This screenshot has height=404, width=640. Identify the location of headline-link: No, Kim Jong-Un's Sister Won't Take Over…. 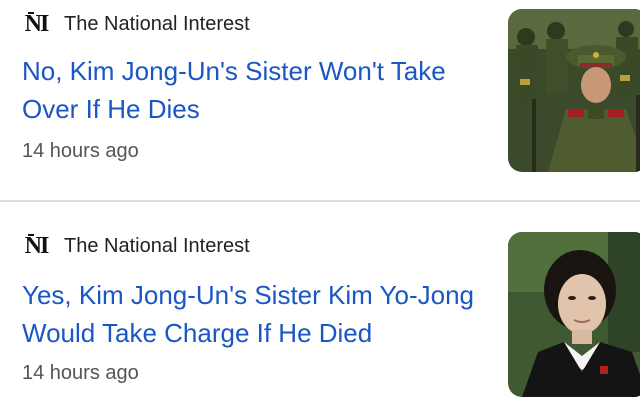
(252, 90).